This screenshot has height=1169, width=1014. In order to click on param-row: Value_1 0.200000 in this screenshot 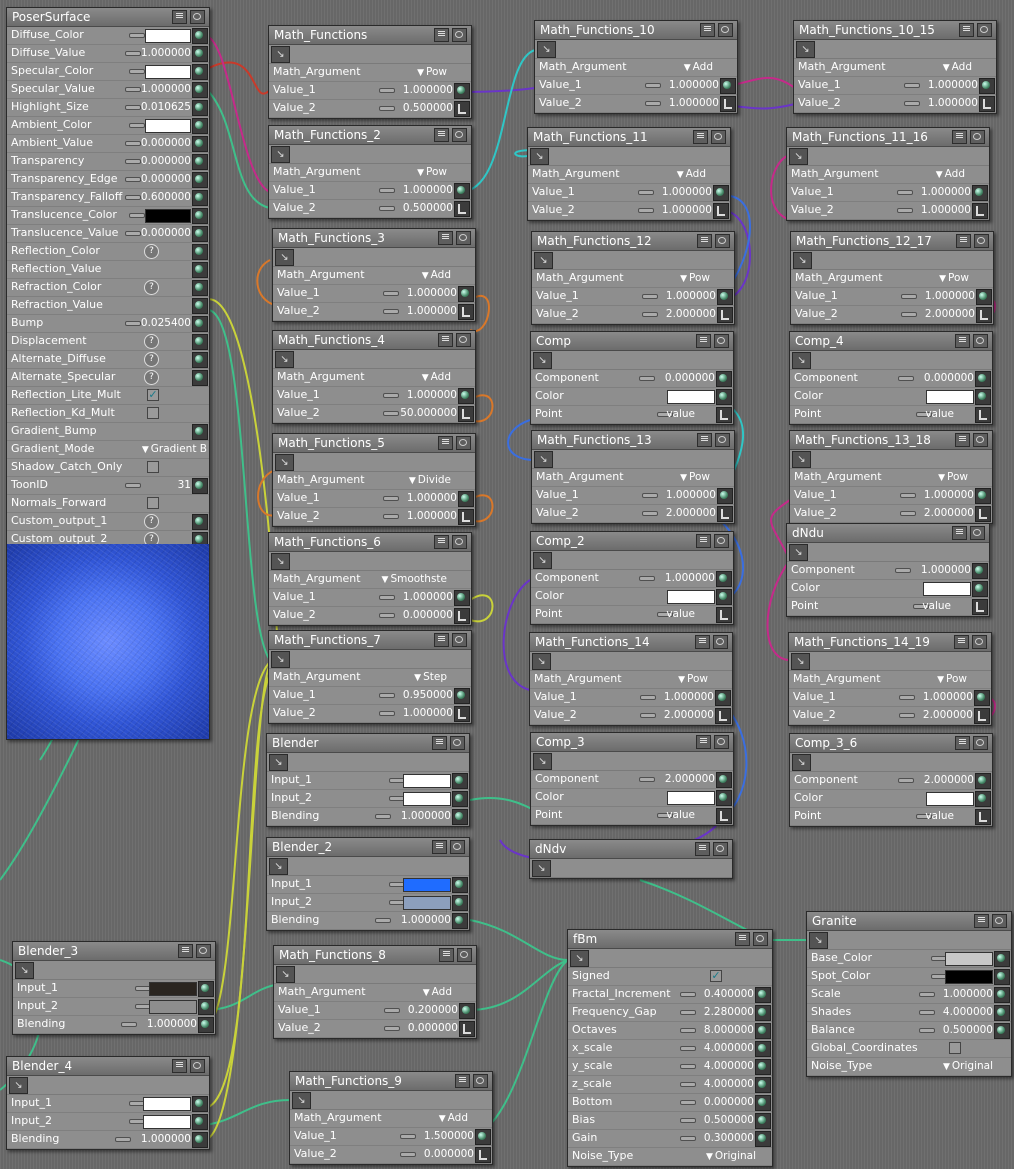, I will do `click(375, 1011)`.